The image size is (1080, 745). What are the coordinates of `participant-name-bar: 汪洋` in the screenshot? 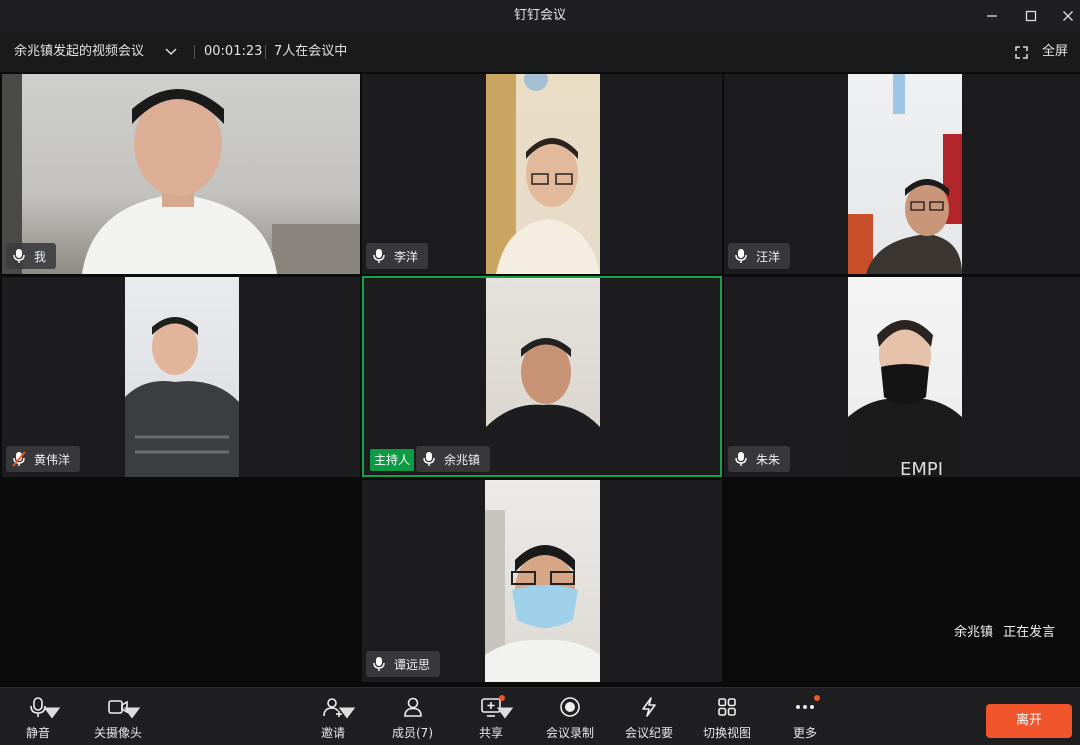 It's located at (759, 256).